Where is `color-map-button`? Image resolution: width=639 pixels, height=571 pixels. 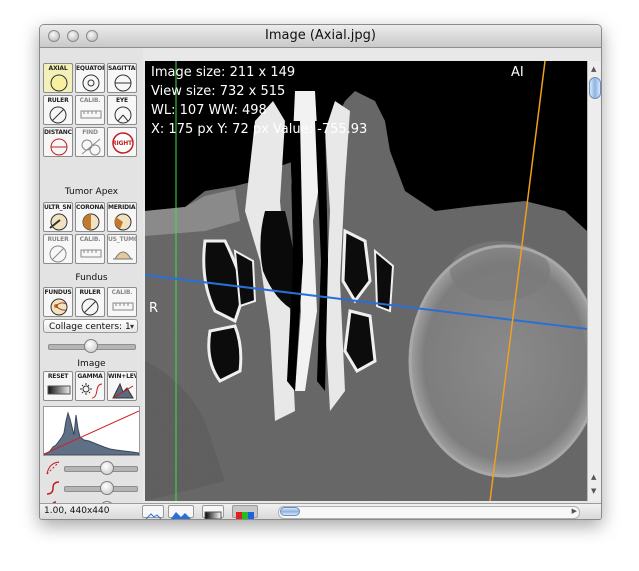
color-map-button is located at coordinates (245, 512).